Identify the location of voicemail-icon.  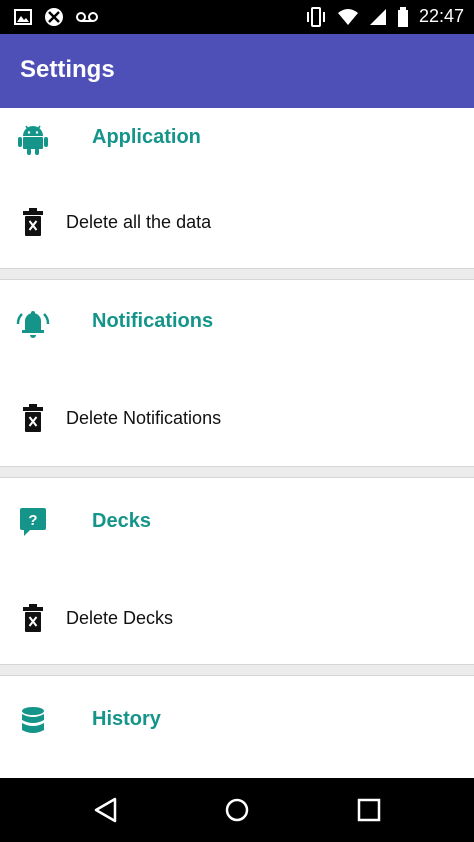
(87, 17).